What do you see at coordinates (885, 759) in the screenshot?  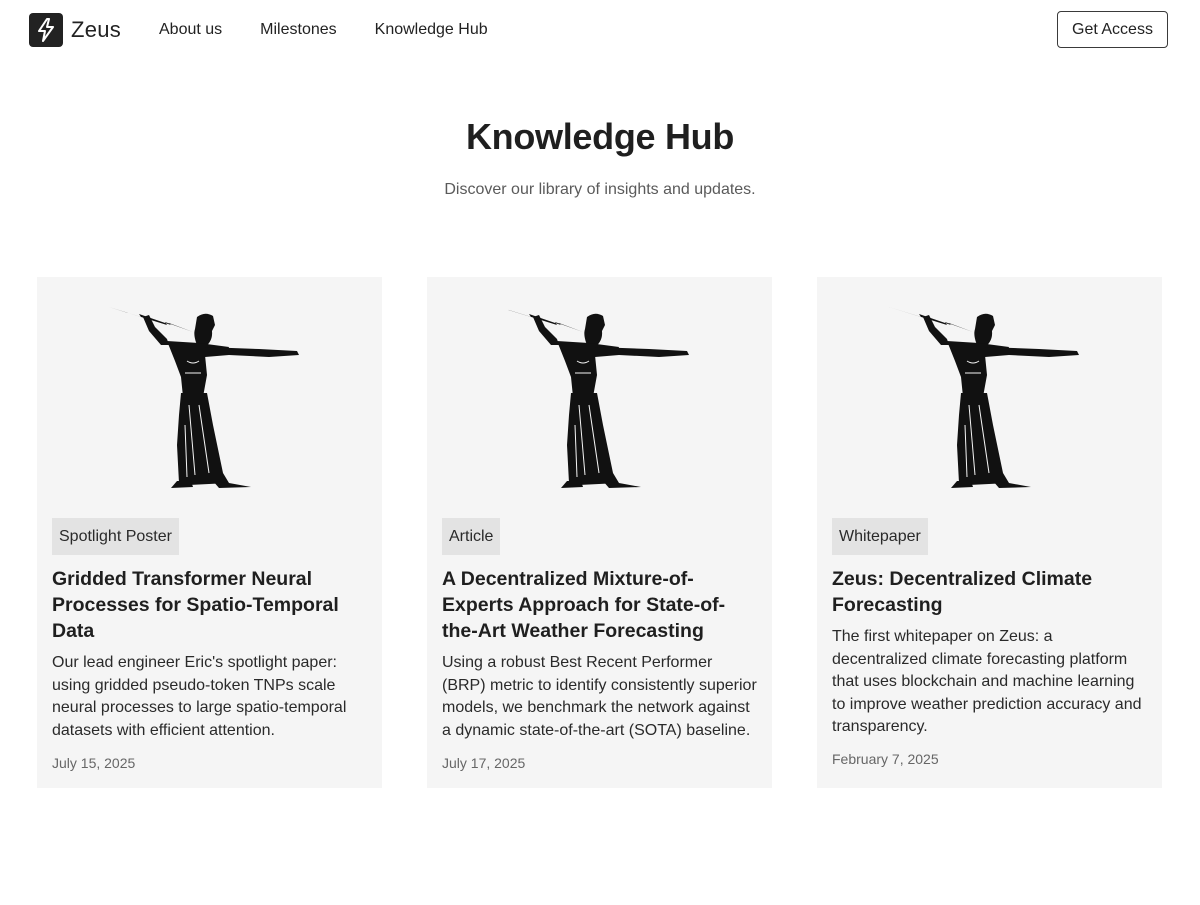 I see `card-date: February 7, 2025` at bounding box center [885, 759].